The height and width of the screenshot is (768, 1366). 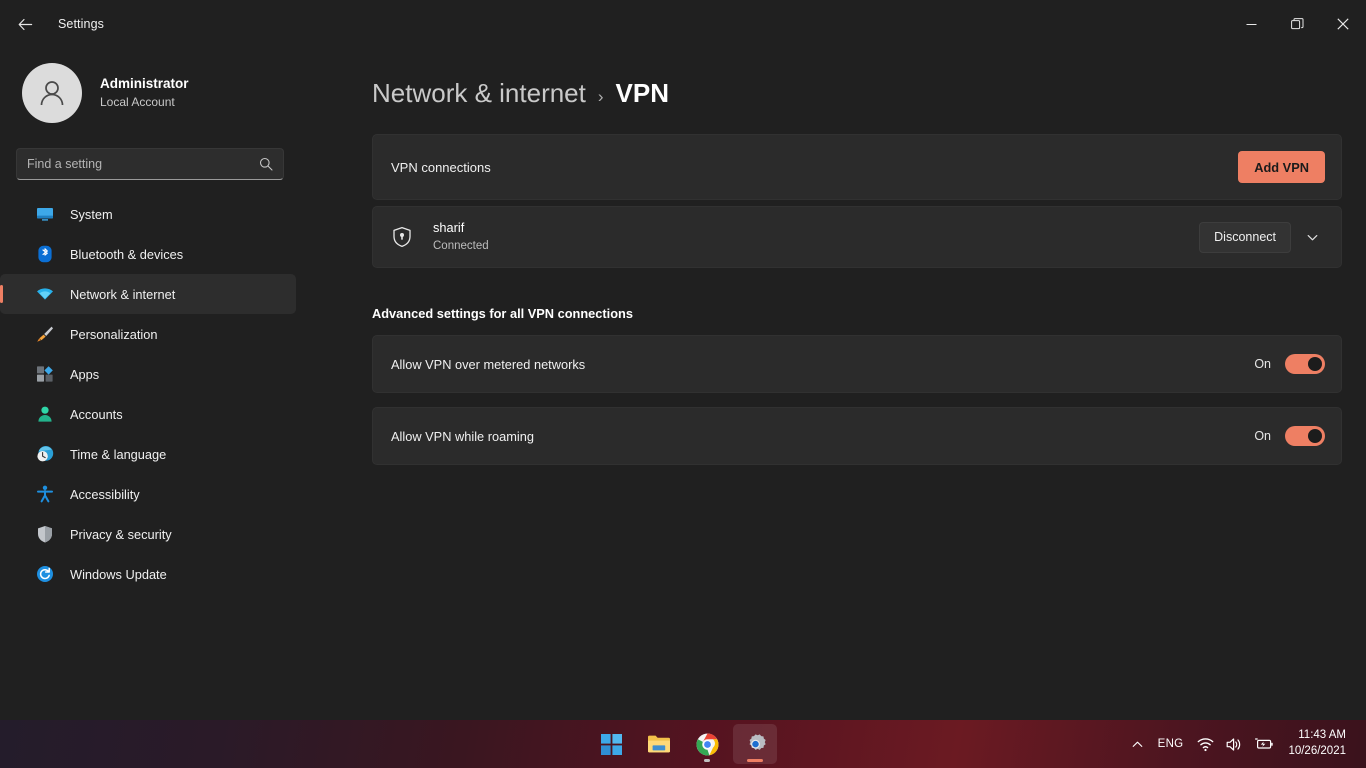 I want to click on minimize-button, so click(x=1251, y=24).